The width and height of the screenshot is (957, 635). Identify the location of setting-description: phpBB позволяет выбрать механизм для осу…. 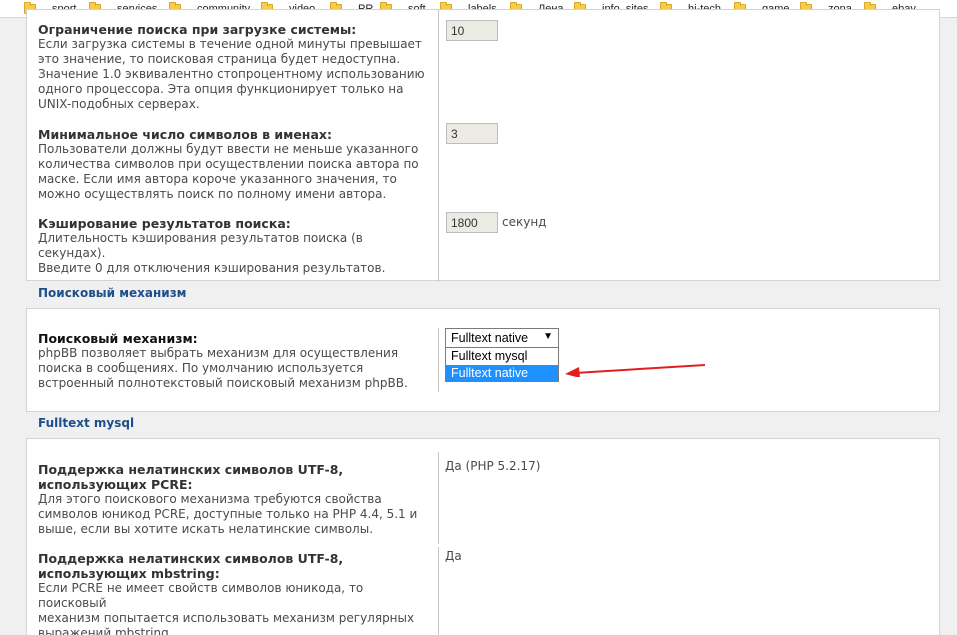
(218, 353).